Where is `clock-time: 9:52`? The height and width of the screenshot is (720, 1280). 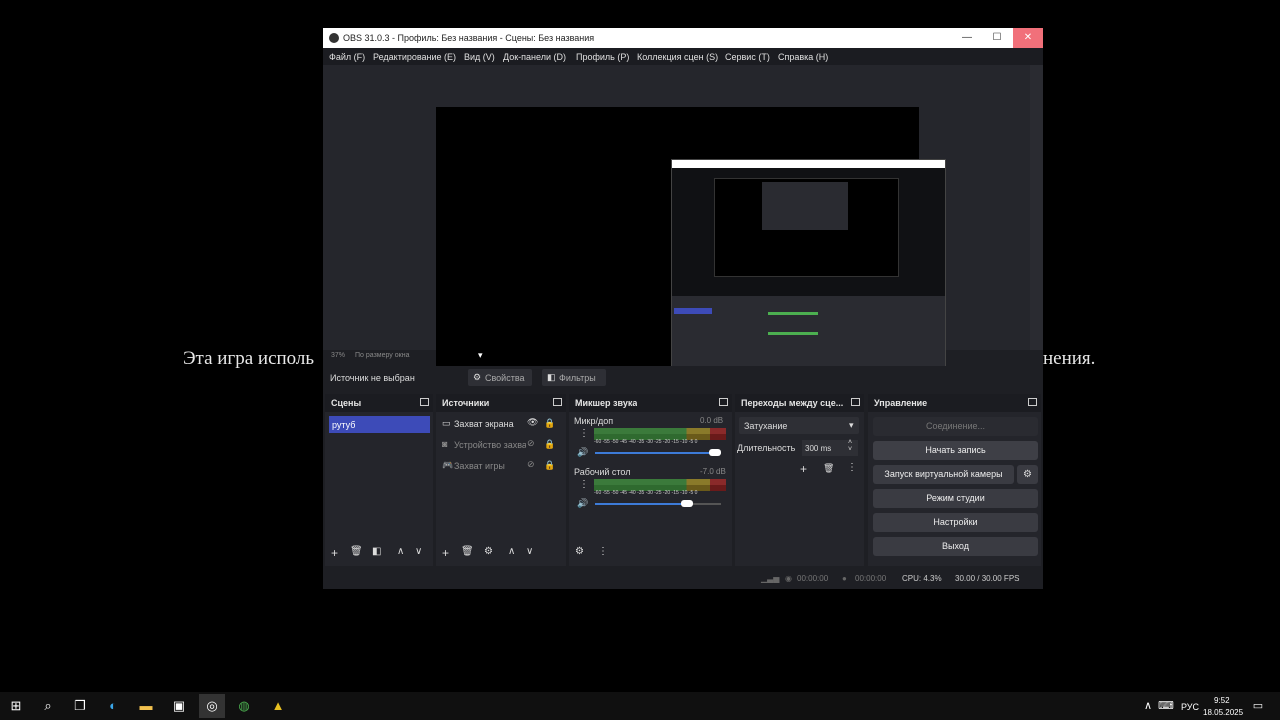
clock-time: 9:52 is located at coordinates (1222, 700).